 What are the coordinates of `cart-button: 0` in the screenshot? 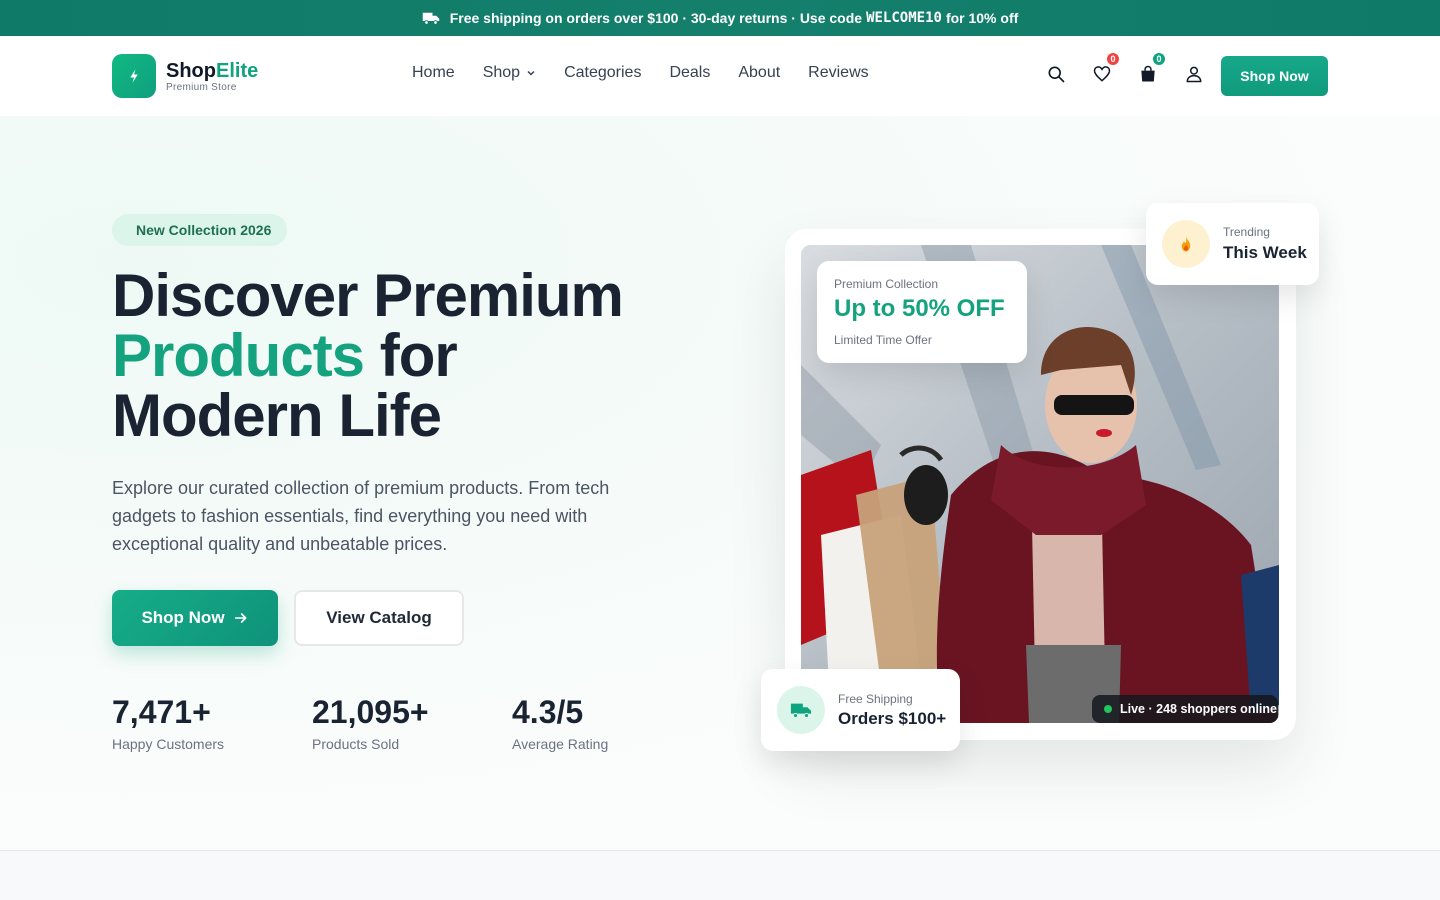 It's located at (1152, 67).